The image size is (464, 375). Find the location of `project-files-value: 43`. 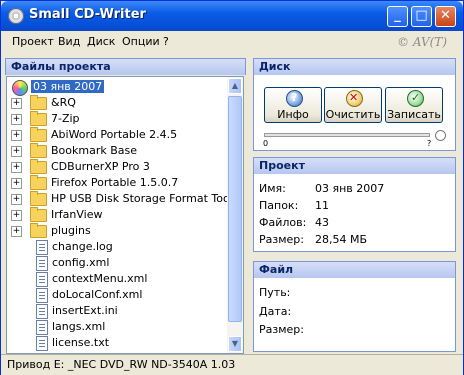

project-files-value: 43 is located at coordinates (322, 222).